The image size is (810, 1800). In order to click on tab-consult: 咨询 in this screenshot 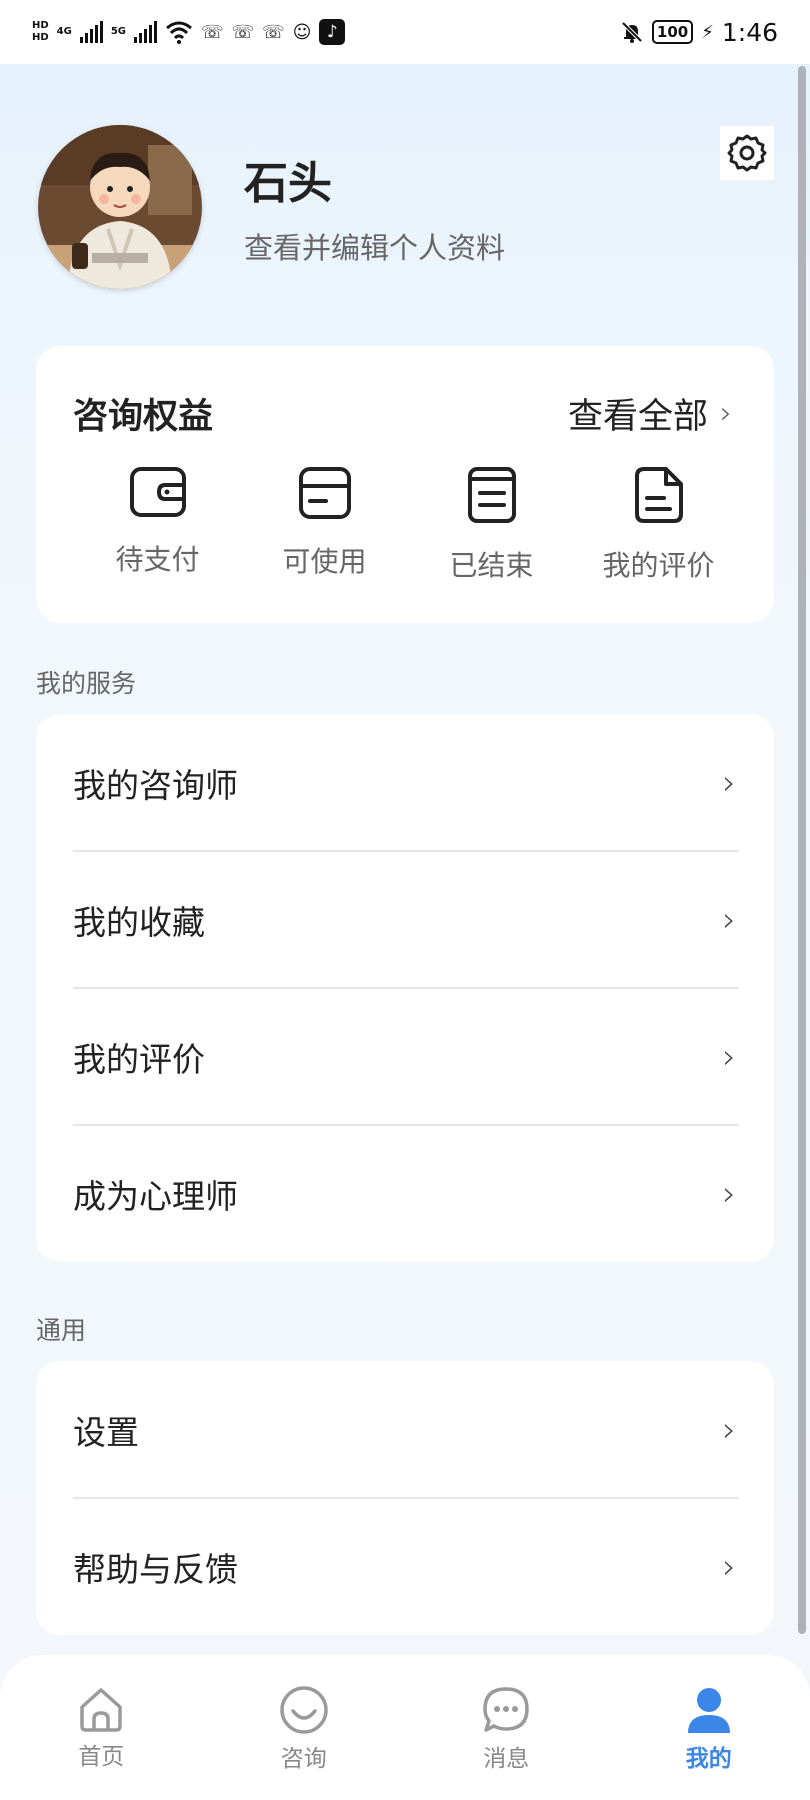, I will do `click(304, 1727)`.